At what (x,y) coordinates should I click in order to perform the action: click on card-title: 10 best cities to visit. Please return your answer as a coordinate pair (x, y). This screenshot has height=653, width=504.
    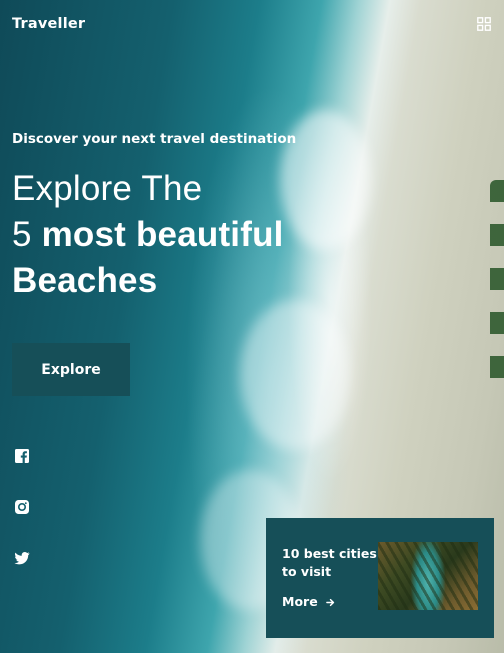
    Looking at the image, I should click on (329, 562).